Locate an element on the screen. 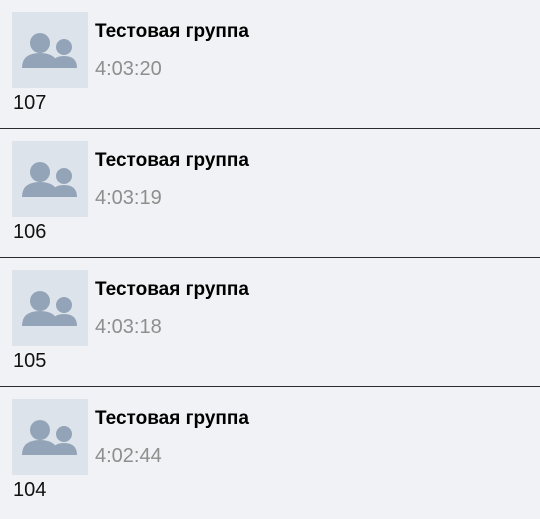 The height and width of the screenshot is (519, 540). post-text: 104 is located at coordinates (30, 490).